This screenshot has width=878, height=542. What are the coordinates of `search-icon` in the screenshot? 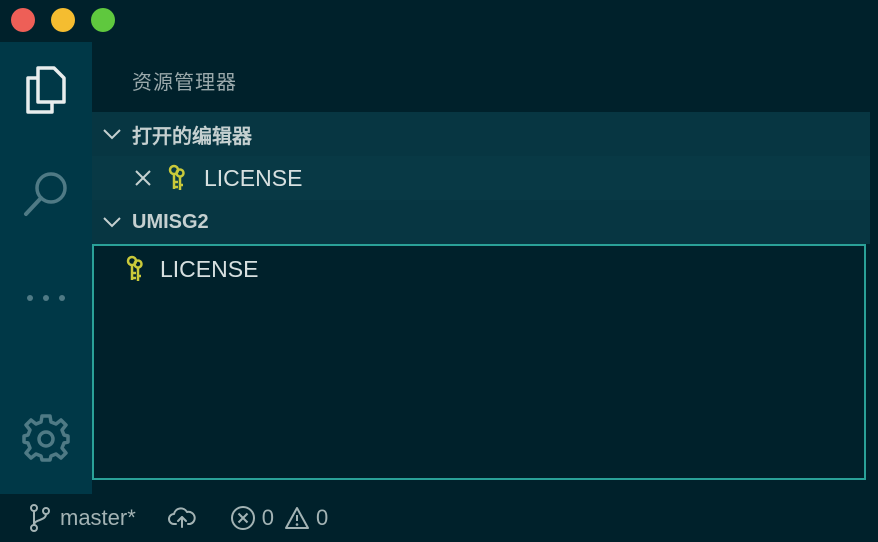 It's located at (46, 194).